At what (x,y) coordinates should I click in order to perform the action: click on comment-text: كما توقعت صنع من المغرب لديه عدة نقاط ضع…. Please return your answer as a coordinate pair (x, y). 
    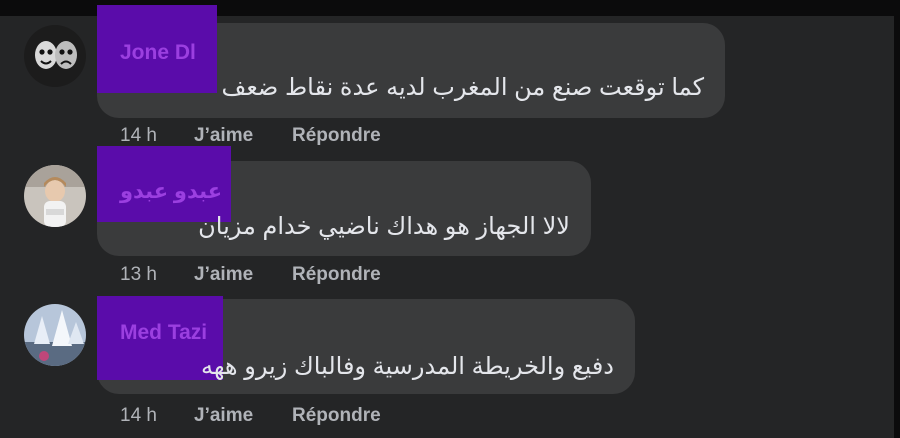
    Looking at the image, I should click on (462, 87).